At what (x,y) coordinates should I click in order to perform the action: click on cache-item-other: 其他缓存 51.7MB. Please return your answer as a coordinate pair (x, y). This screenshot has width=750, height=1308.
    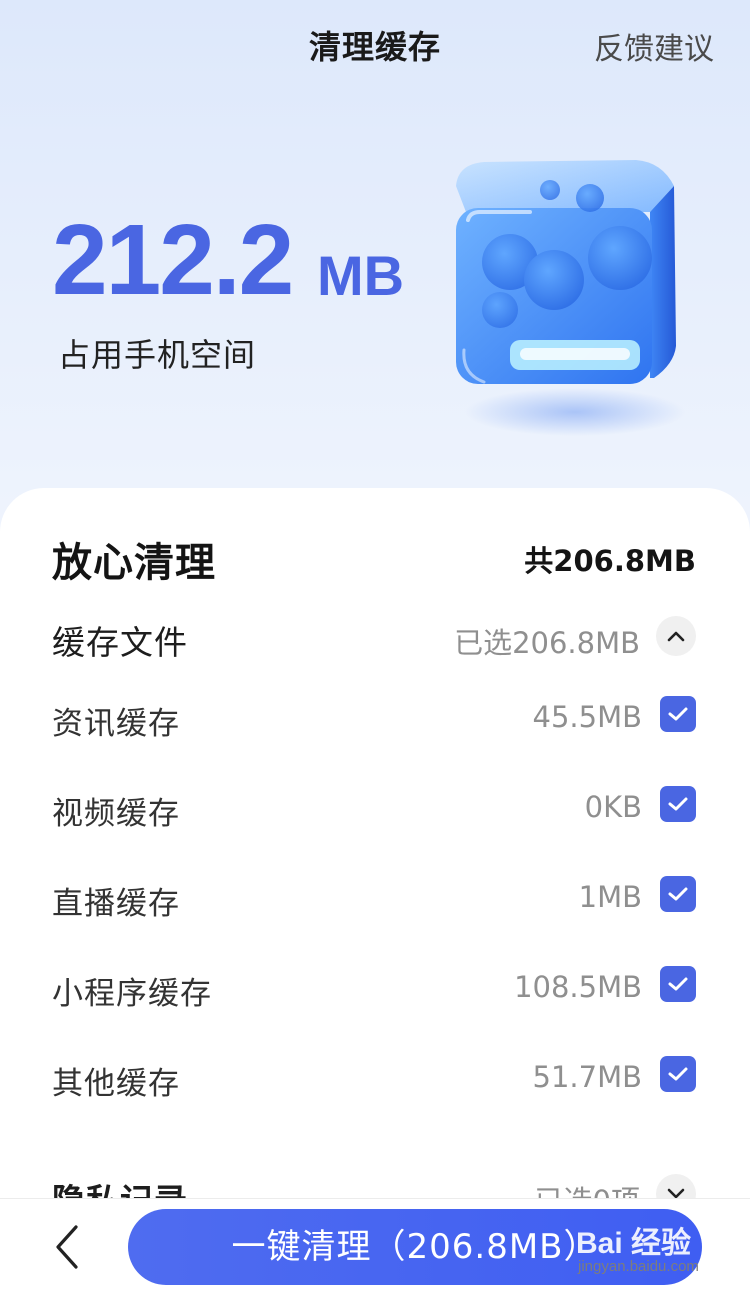
    Looking at the image, I should click on (374, 1077).